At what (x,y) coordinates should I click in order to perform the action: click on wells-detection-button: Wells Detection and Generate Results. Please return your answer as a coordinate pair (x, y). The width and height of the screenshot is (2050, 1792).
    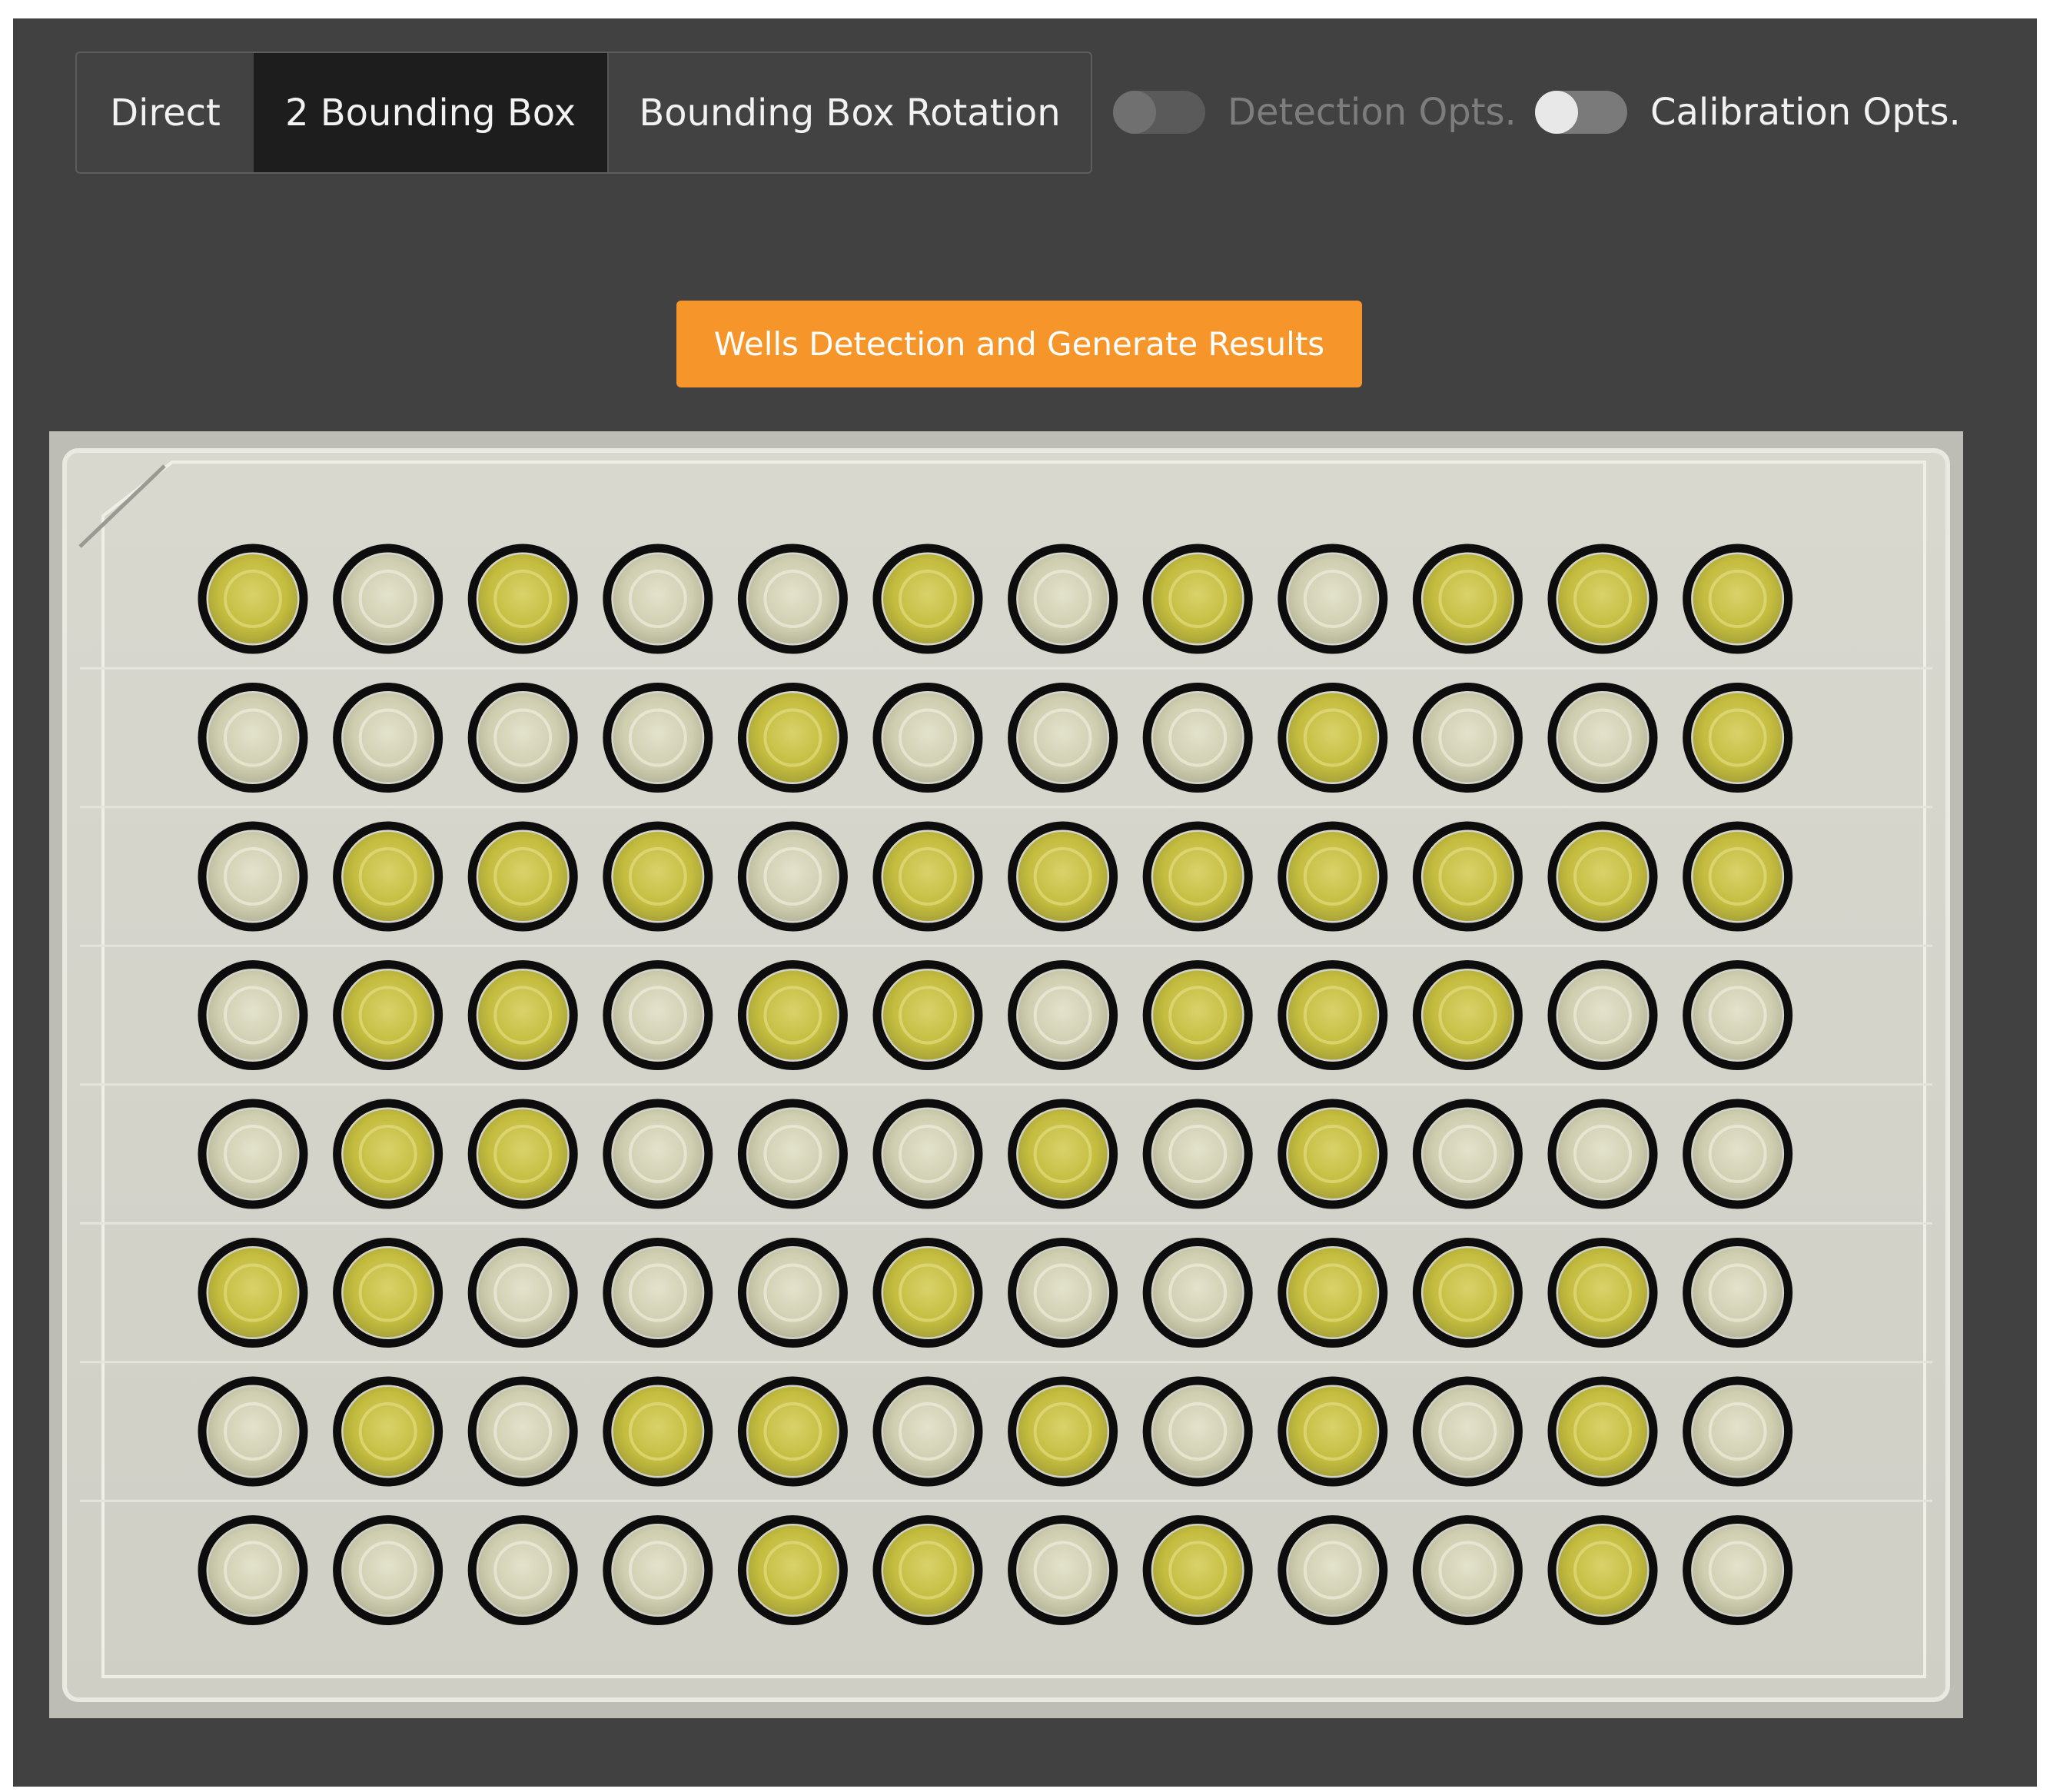
    Looking at the image, I should click on (1019, 344).